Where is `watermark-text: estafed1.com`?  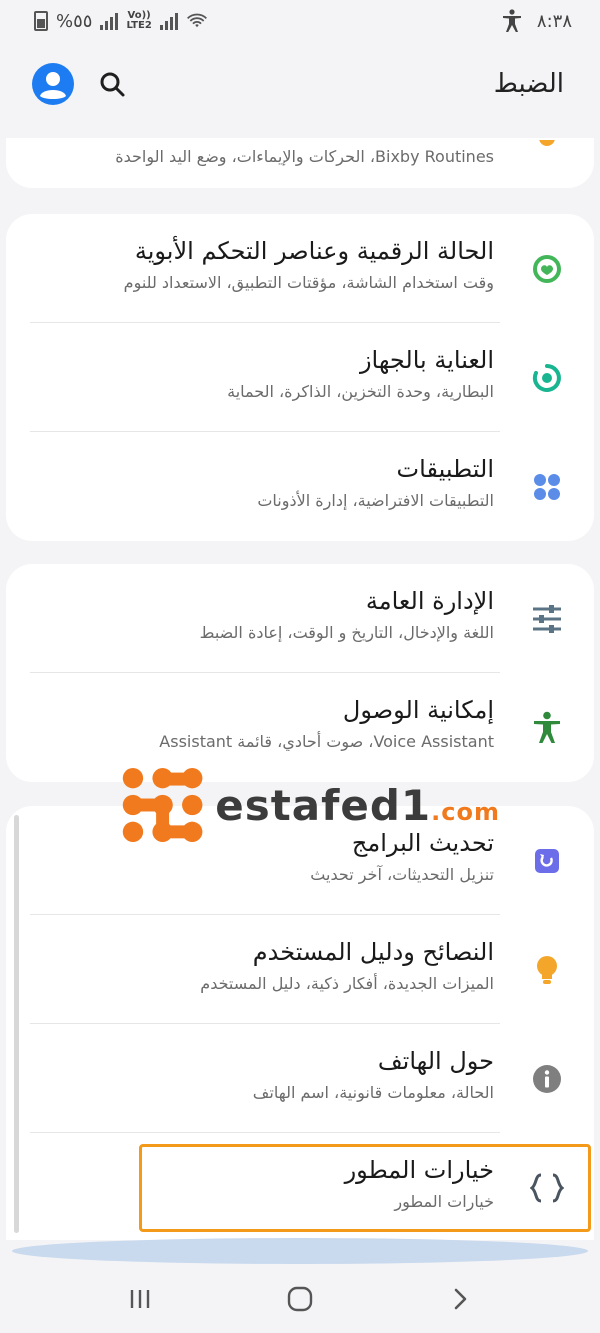 watermark-text: estafed1.com is located at coordinates (357, 805).